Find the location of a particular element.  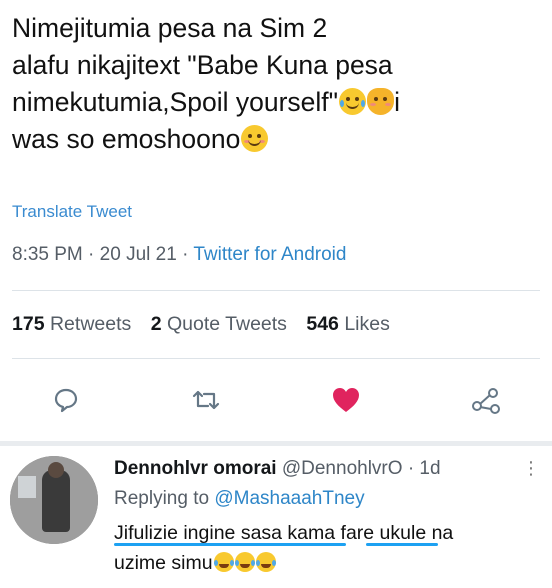

retweets-stat: 175 Retweets is located at coordinates (71, 324).